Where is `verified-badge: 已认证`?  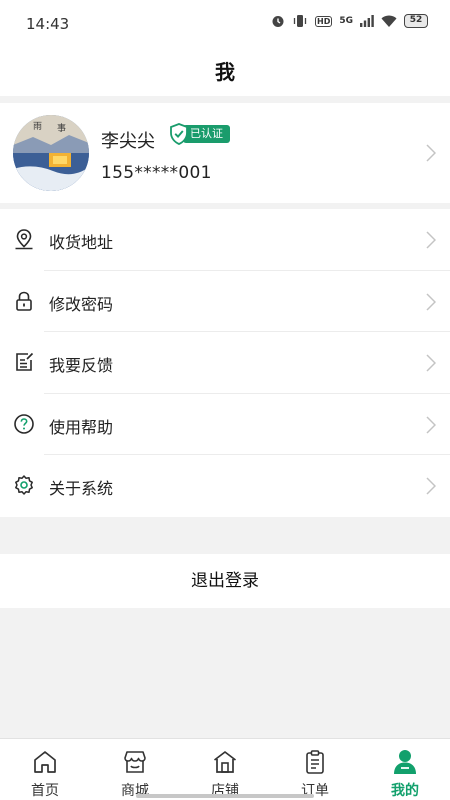
verified-badge: 已认证 is located at coordinates (200, 134).